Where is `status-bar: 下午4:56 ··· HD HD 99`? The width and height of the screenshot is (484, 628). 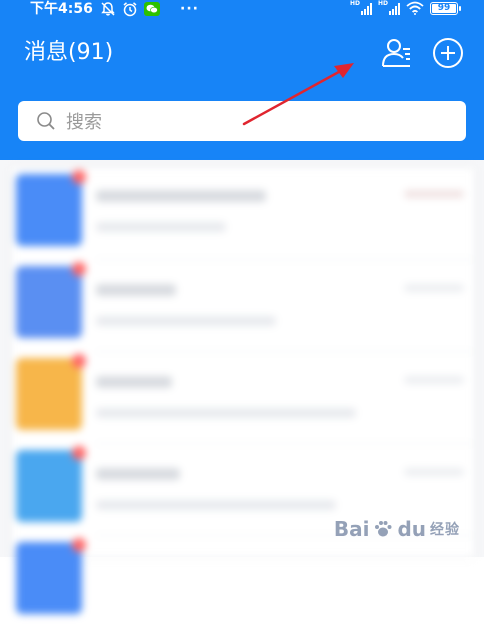
status-bar: 下午4:56 ··· HD HD 99 is located at coordinates (242, 10).